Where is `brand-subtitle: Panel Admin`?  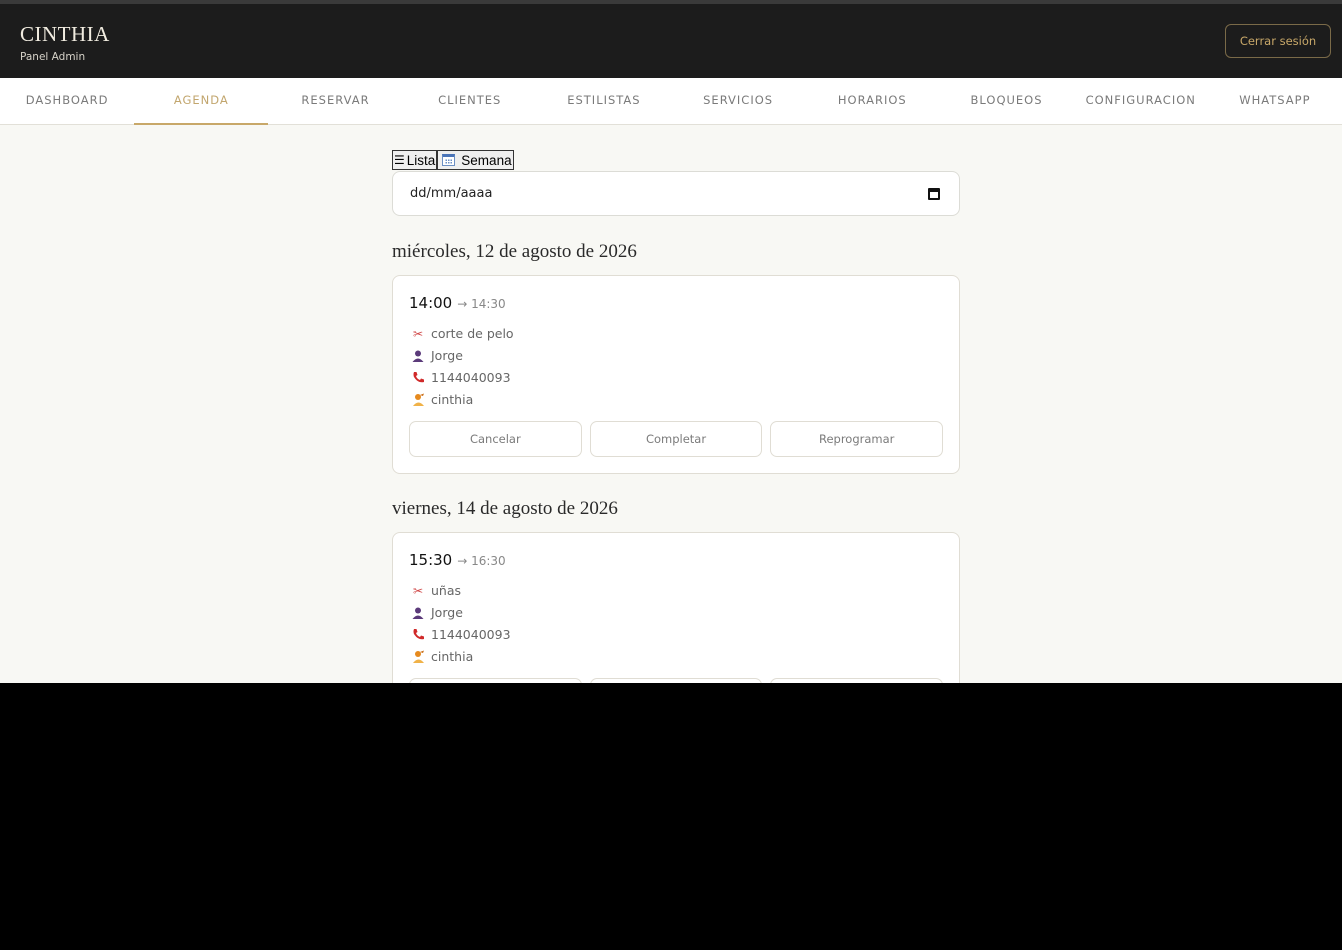 brand-subtitle: Panel Admin is located at coordinates (53, 57).